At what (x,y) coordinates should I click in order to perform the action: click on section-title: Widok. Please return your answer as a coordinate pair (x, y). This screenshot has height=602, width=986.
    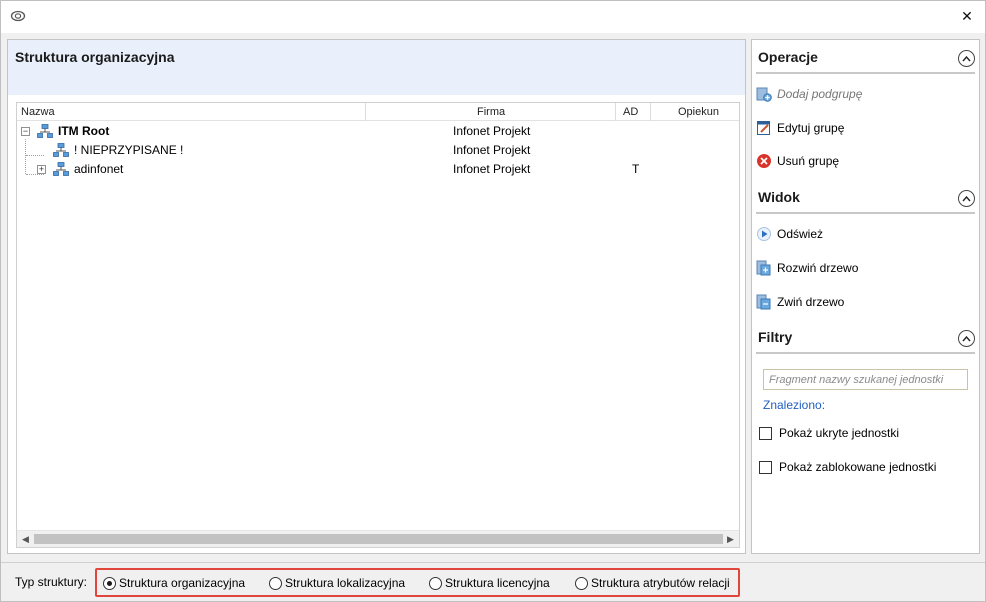
    Looking at the image, I should click on (779, 197).